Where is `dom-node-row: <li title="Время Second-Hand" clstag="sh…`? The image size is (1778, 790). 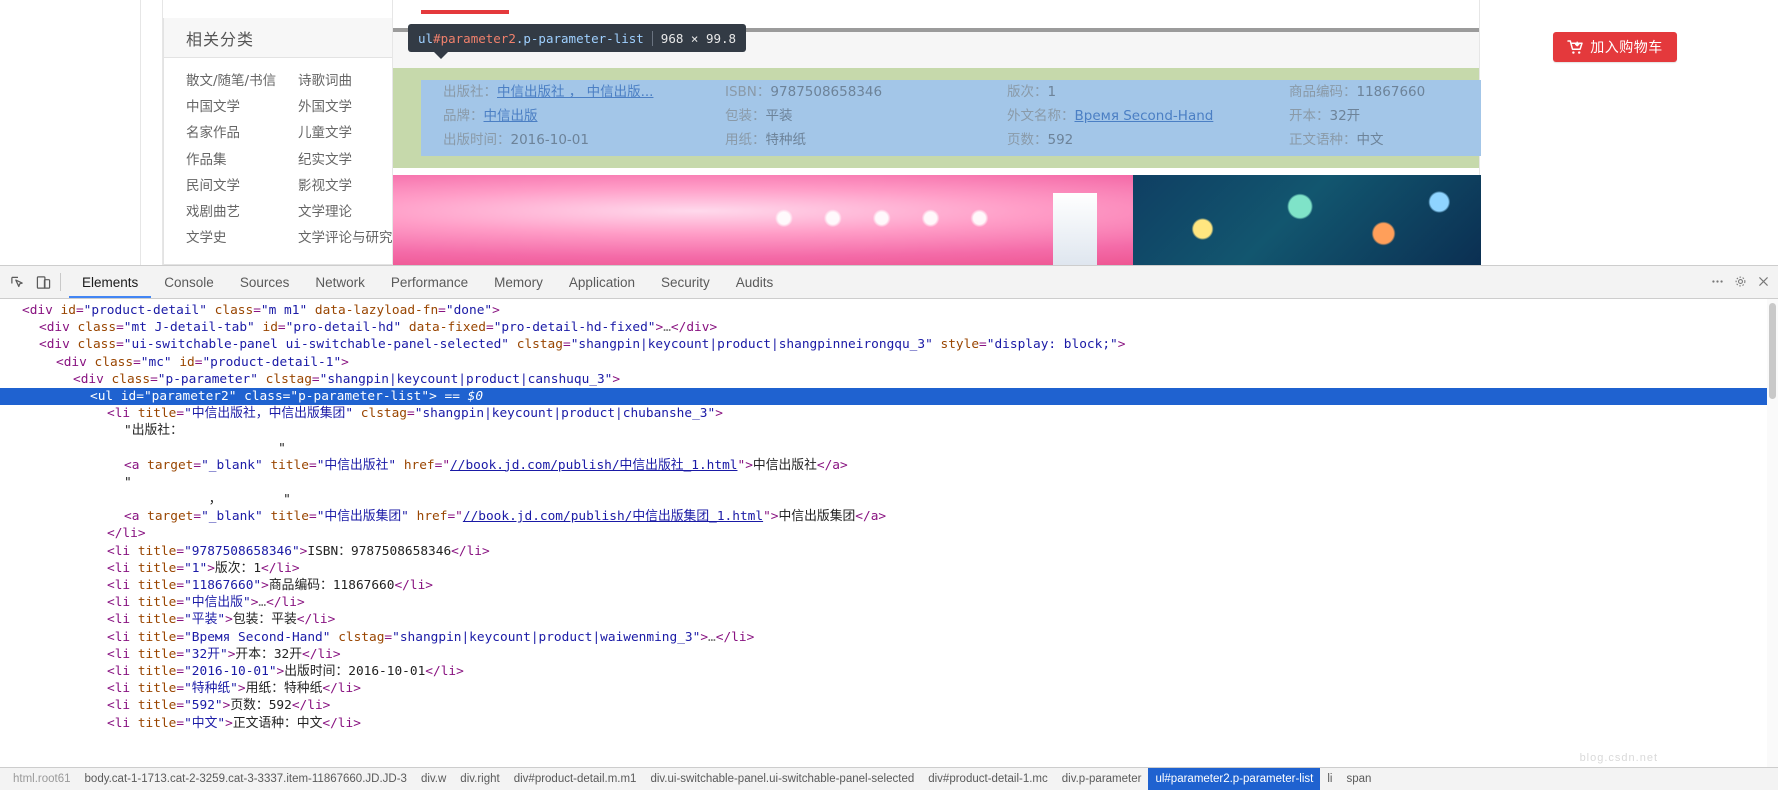 dom-node-row: <li title="Время Second-Hand" clstag="sh… is located at coordinates (889, 637).